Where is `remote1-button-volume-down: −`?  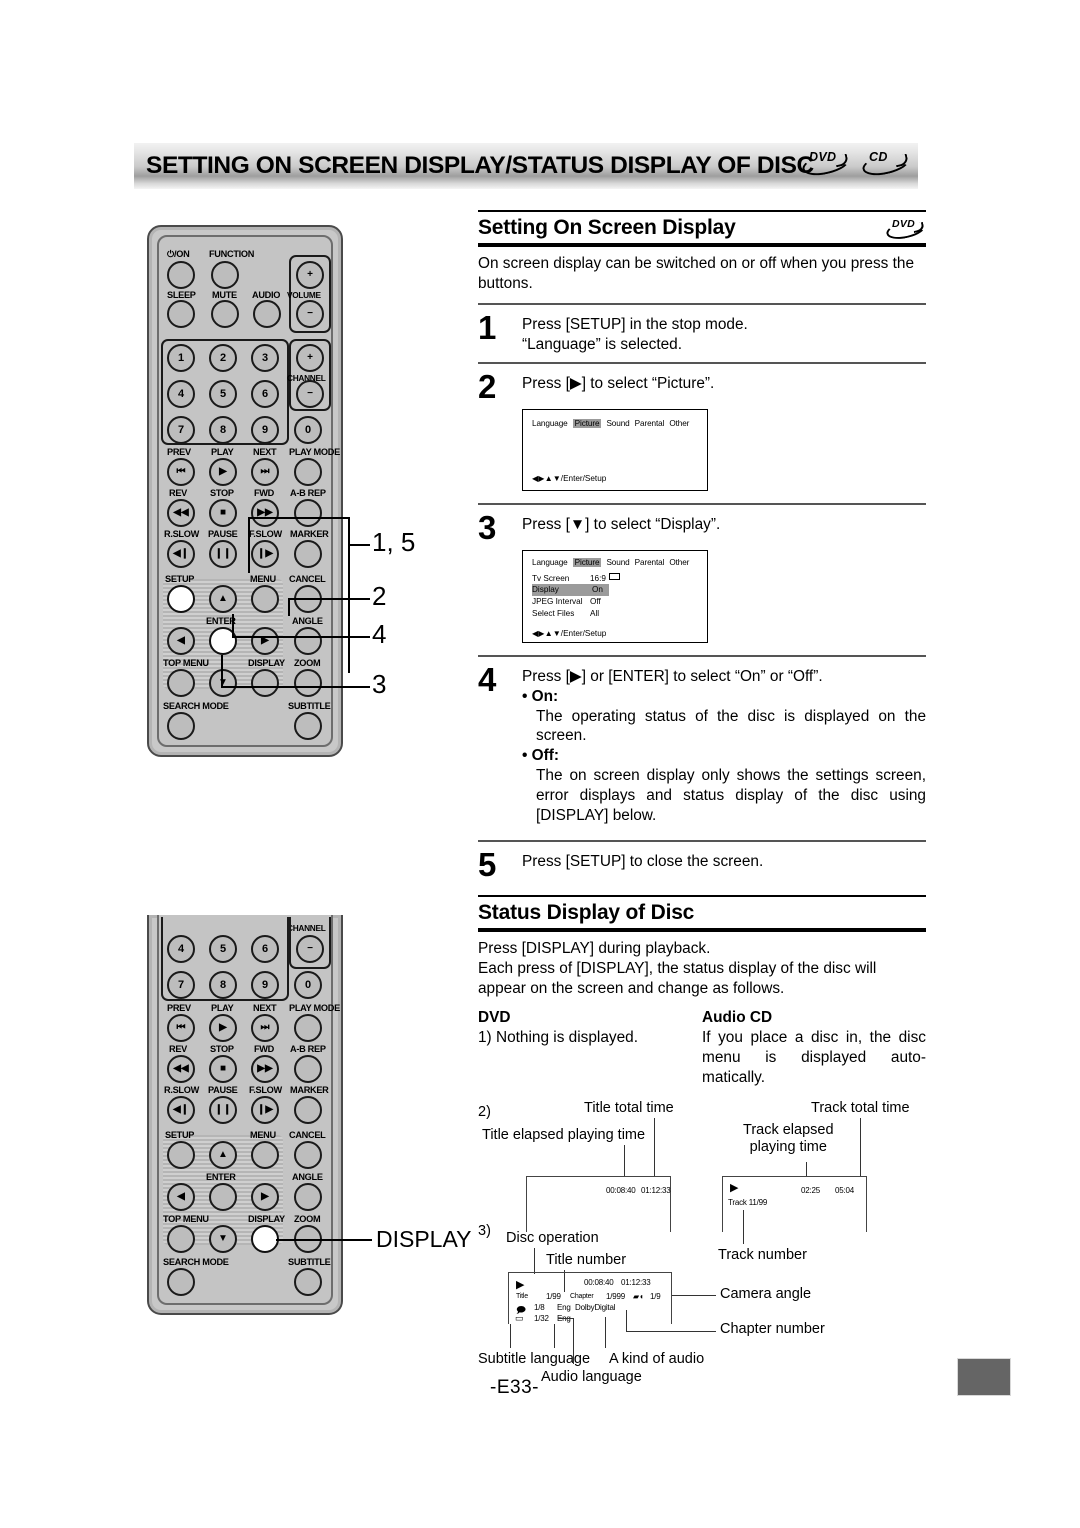 remote1-button-volume-down: − is located at coordinates (310, 314).